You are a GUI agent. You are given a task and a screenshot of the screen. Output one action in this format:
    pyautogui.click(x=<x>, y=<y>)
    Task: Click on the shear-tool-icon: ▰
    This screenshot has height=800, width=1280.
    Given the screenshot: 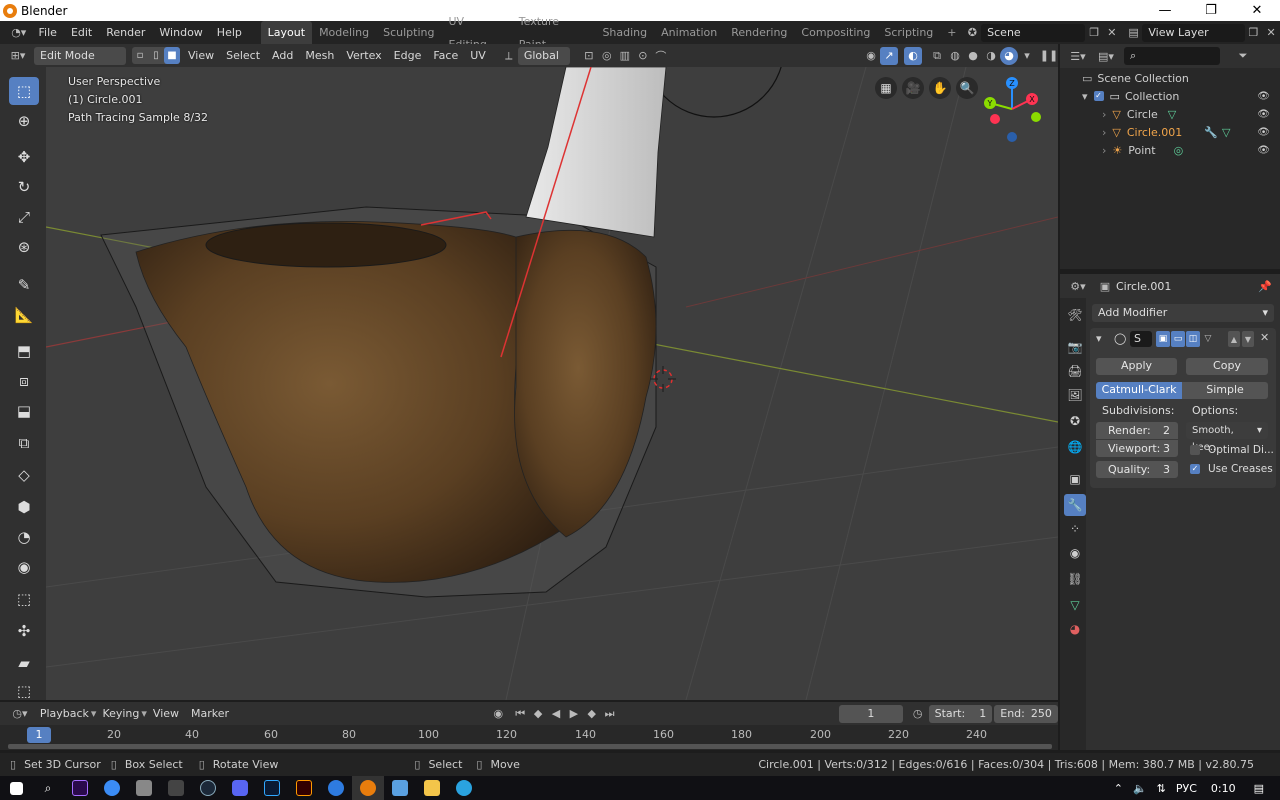 What is the action you would take?
    pyautogui.click(x=24, y=663)
    